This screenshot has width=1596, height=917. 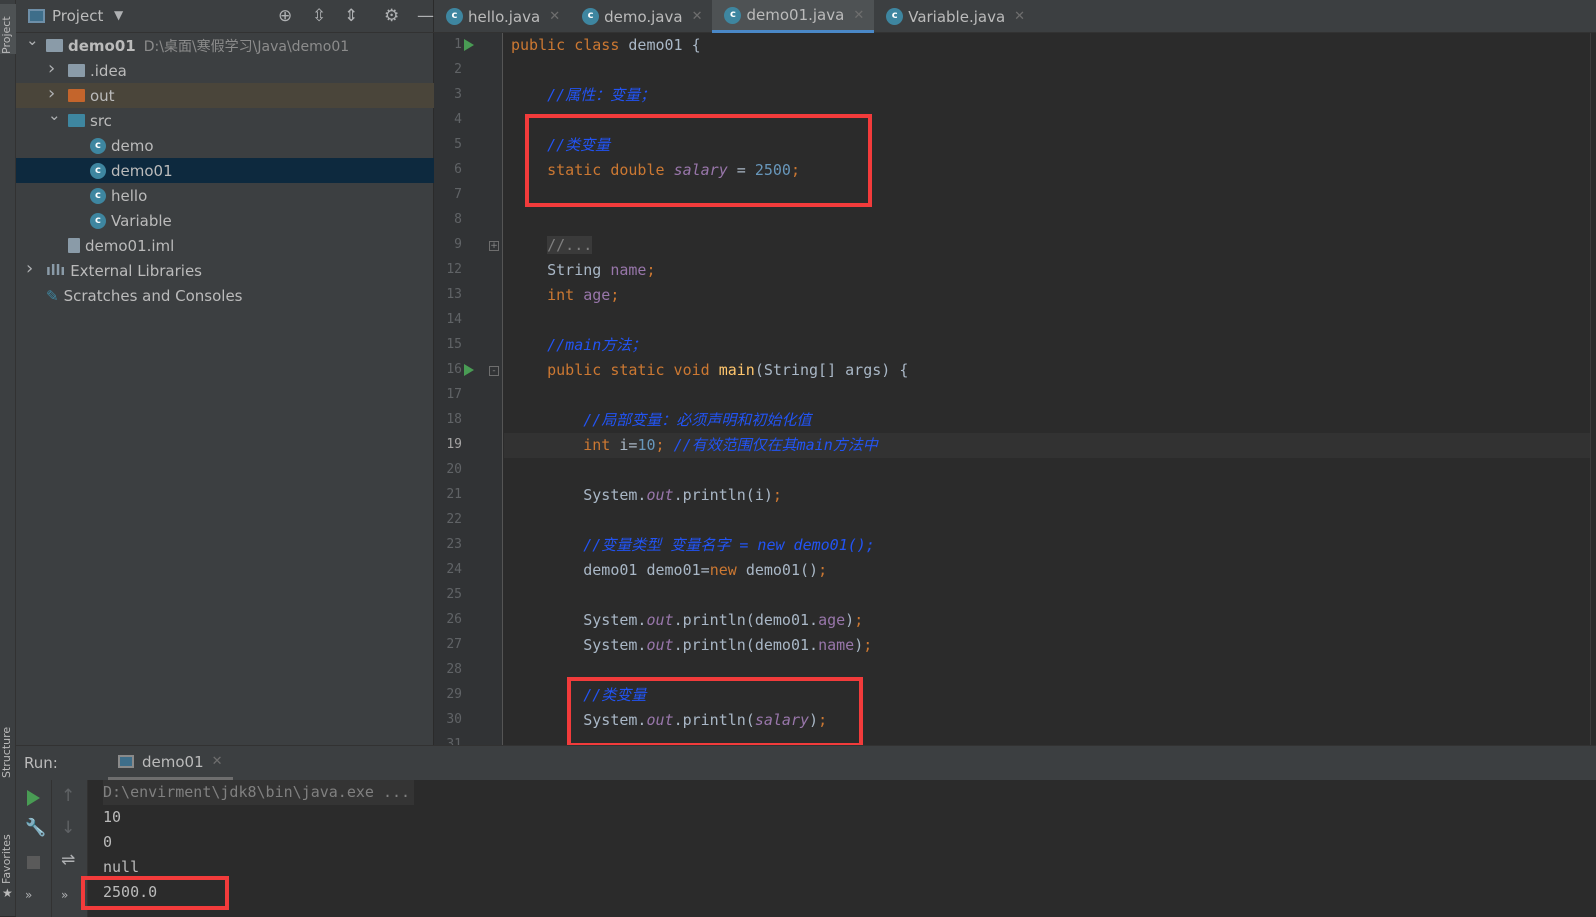 What do you see at coordinates (351, 16) in the screenshot?
I see `collapse-all-icon: ⇕` at bounding box center [351, 16].